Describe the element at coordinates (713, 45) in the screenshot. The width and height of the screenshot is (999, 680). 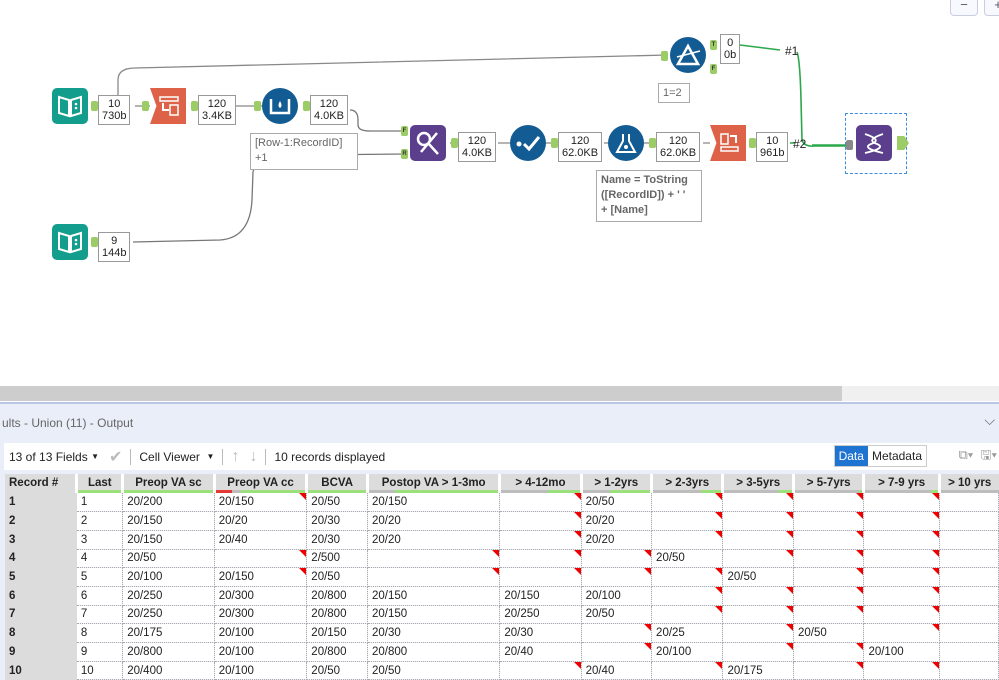
I see `filter-true-anchor: T` at that location.